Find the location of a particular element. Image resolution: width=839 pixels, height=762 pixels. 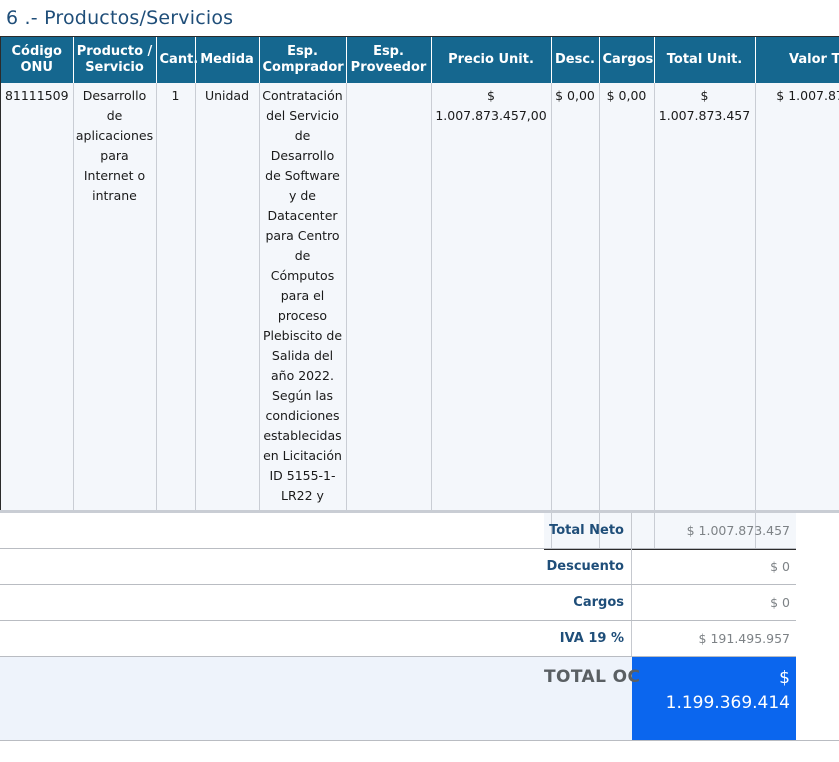

cell-cantidad: 1 is located at coordinates (175, 316).